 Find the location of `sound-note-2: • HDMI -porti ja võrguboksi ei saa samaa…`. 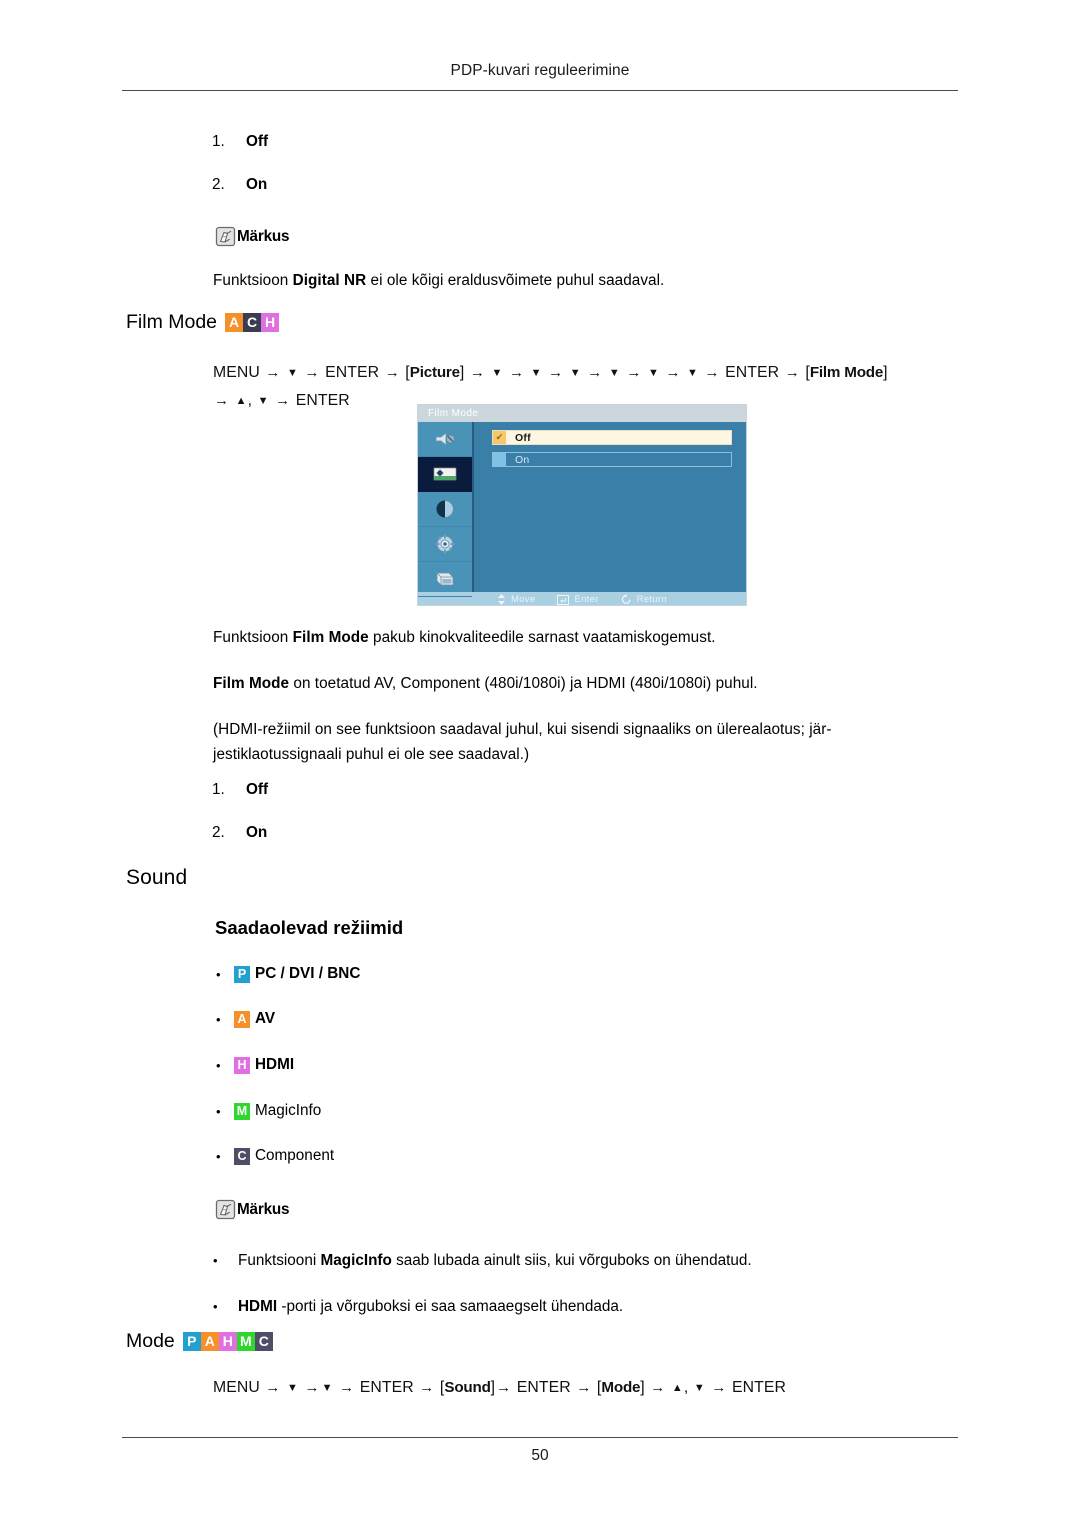

sound-note-2: • HDMI -porti ja võrguboksi ei saa samaa… is located at coordinates (583, 1307).